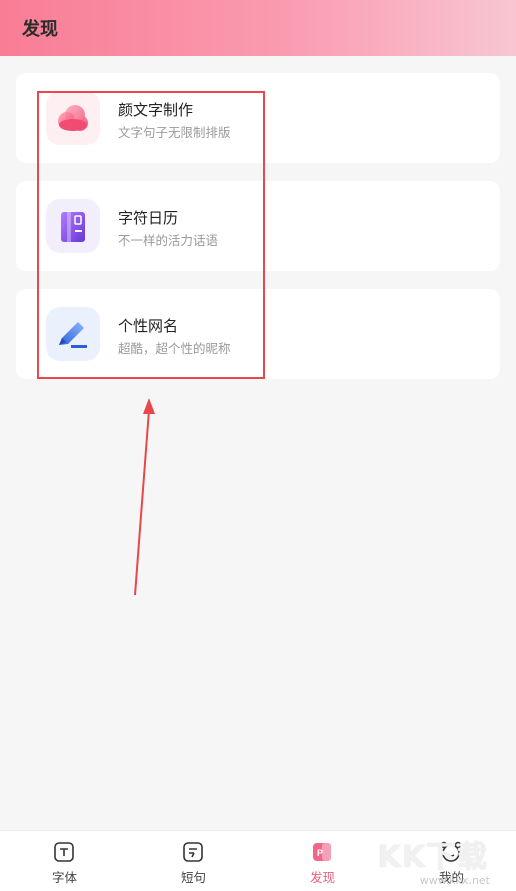  I want to click on card-emoticon-maker: 颜文字制作 文字句子无限制排版, so click(258, 118).